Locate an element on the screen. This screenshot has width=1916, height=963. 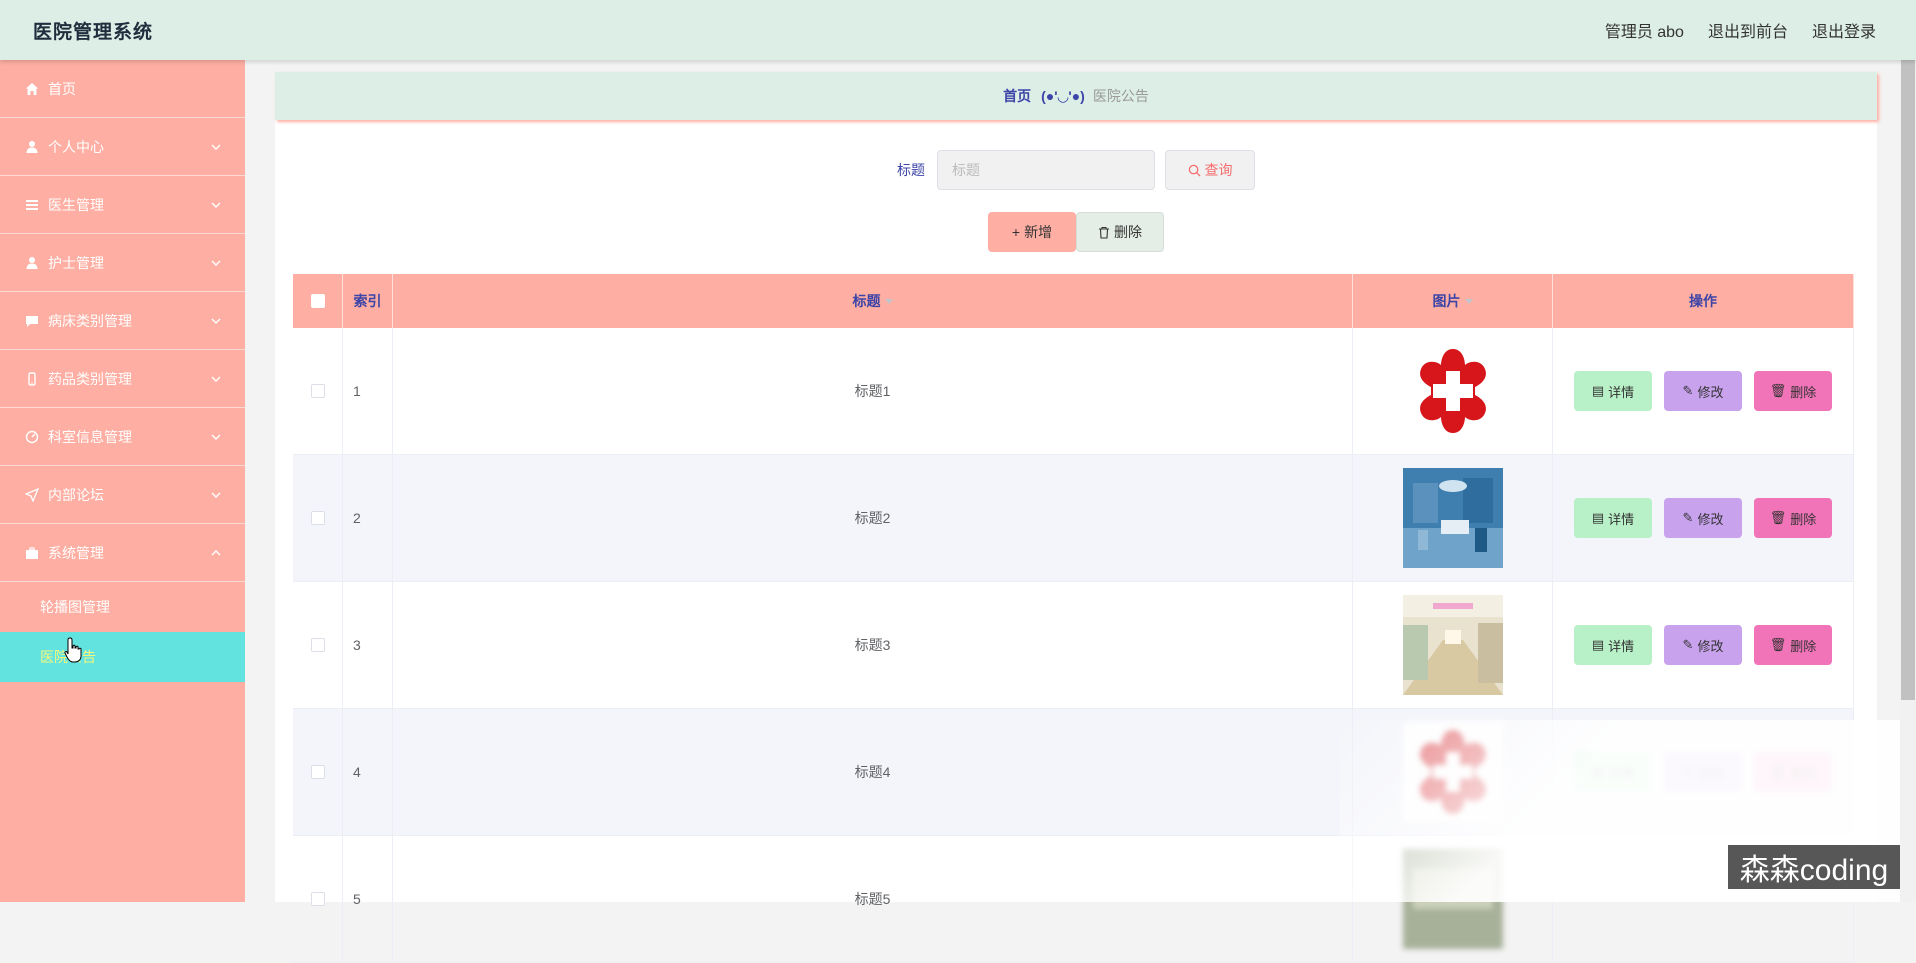
select-all-checkbox is located at coordinates (317, 301).